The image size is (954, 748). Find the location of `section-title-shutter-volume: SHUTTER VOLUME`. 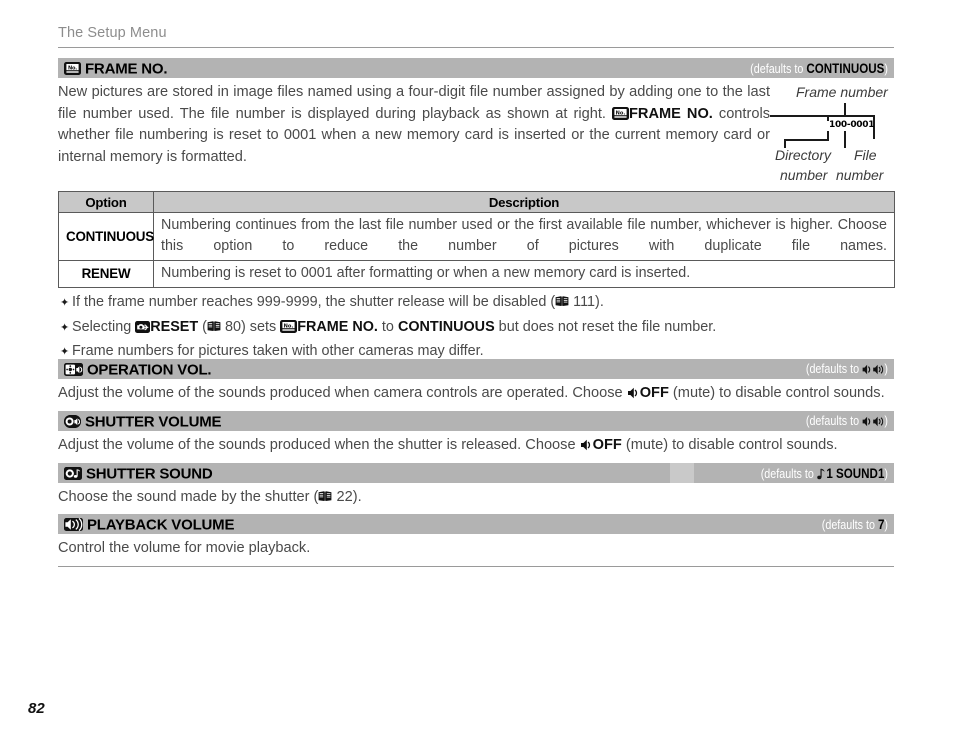

section-title-shutter-volume: SHUTTER VOLUME is located at coordinates (143, 422).